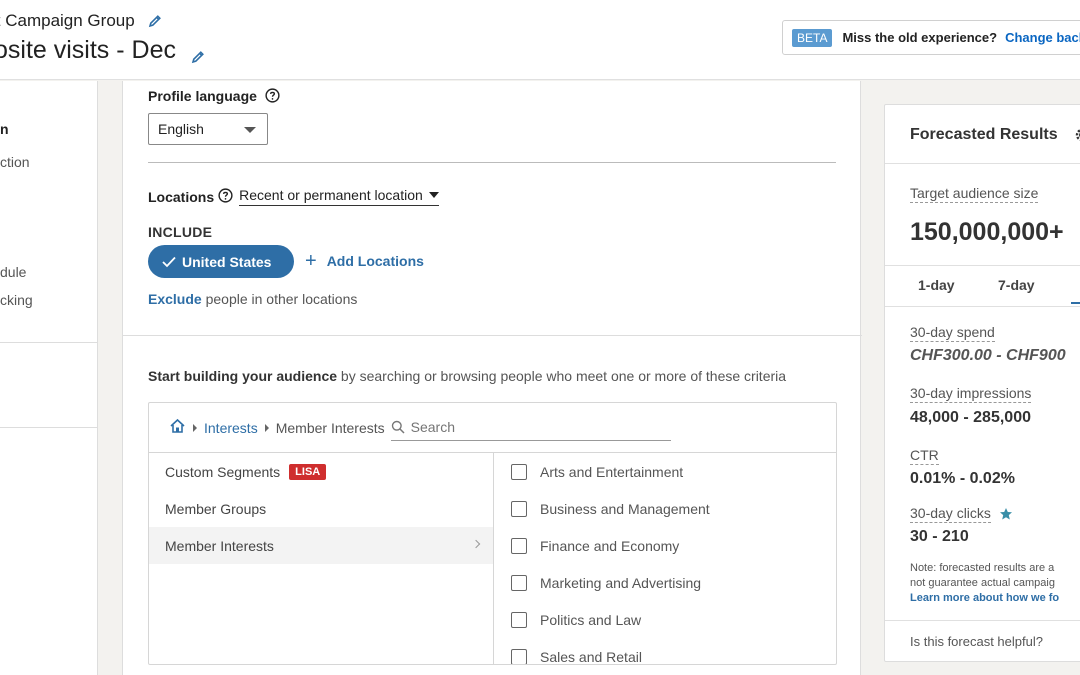  What do you see at coordinates (433, 195) in the screenshot?
I see `caret-down-icon` at bounding box center [433, 195].